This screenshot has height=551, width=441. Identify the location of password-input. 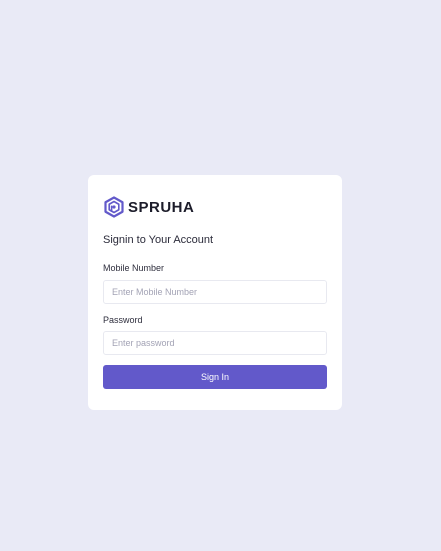
(215, 343).